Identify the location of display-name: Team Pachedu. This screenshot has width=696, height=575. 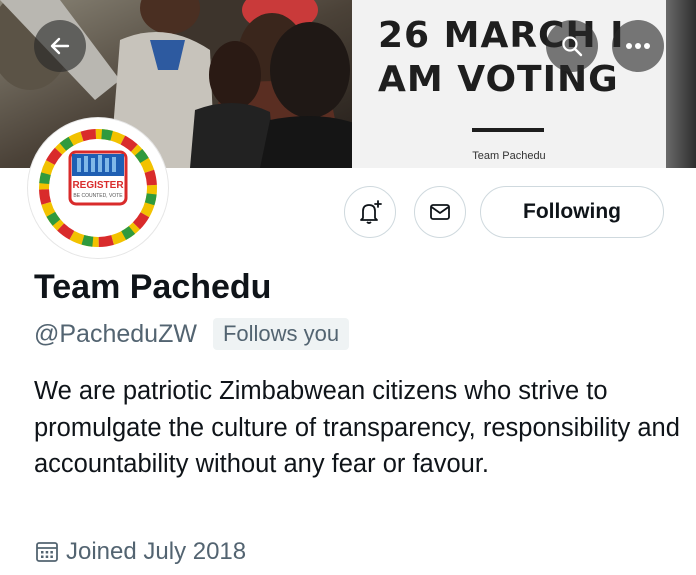
(153, 287).